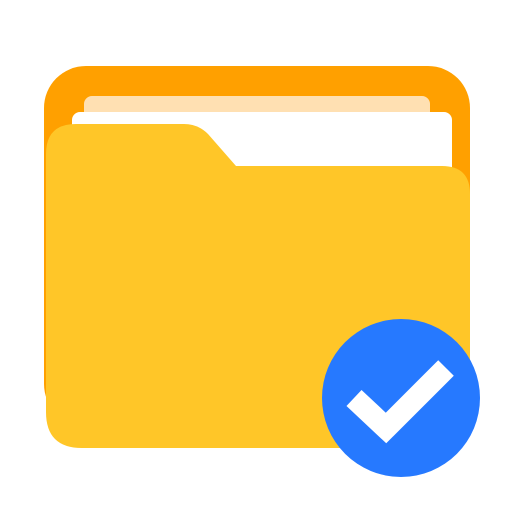  Describe the element at coordinates (401, 398) in the screenshot. I see `verified-badge` at that location.